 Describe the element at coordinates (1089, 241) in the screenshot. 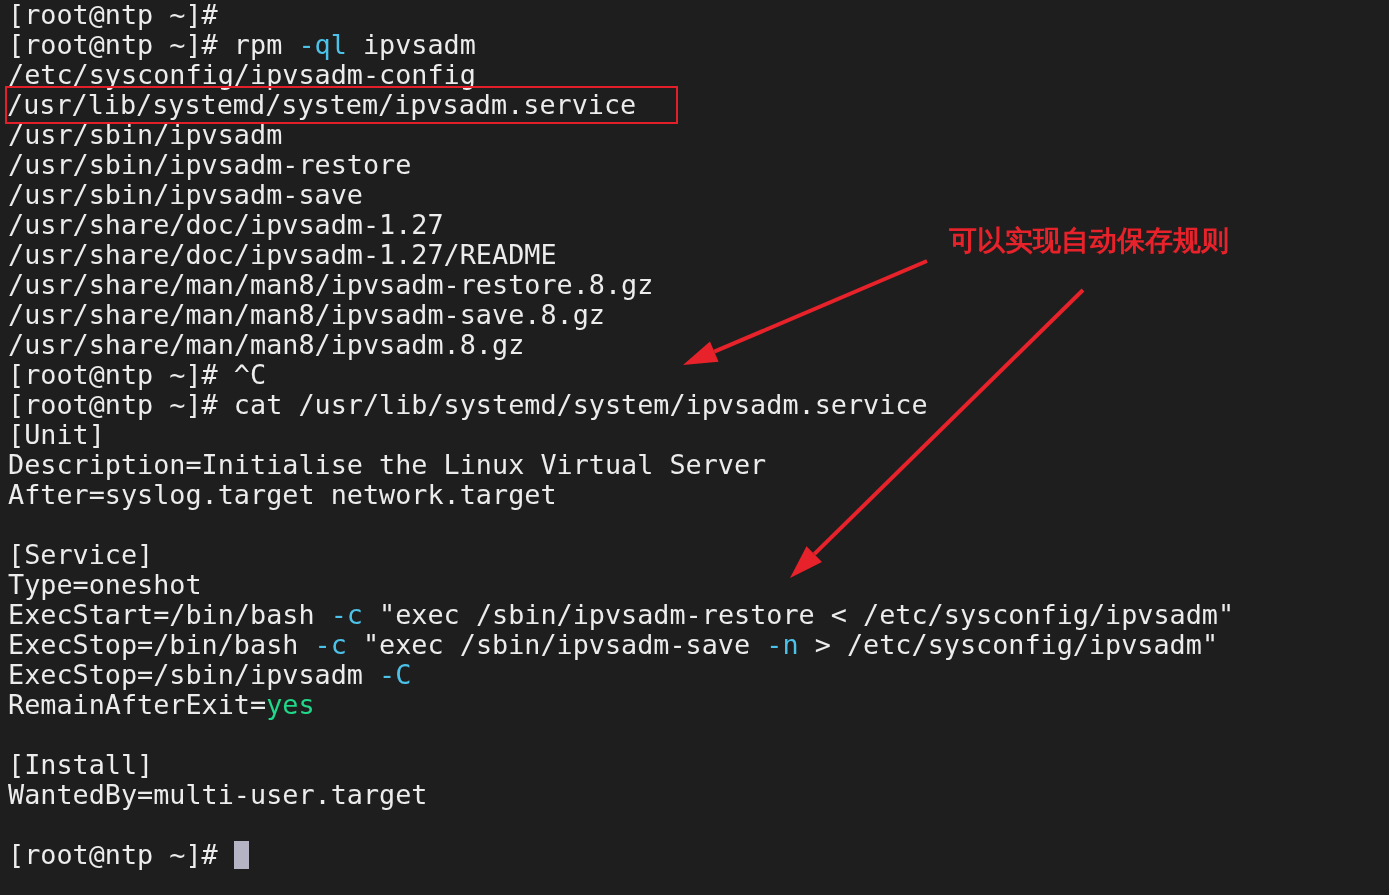

I see `annotation-label: 可以实现自动保存规则` at that location.